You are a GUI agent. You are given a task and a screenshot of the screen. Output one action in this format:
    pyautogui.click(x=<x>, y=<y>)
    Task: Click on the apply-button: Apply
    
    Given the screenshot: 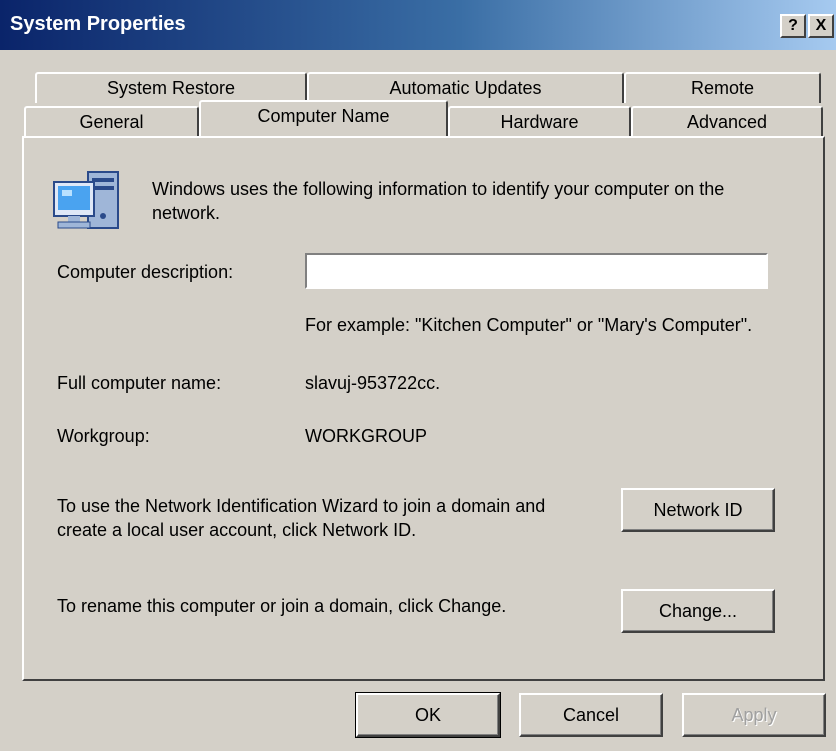 What is the action you would take?
    pyautogui.click(x=754, y=715)
    